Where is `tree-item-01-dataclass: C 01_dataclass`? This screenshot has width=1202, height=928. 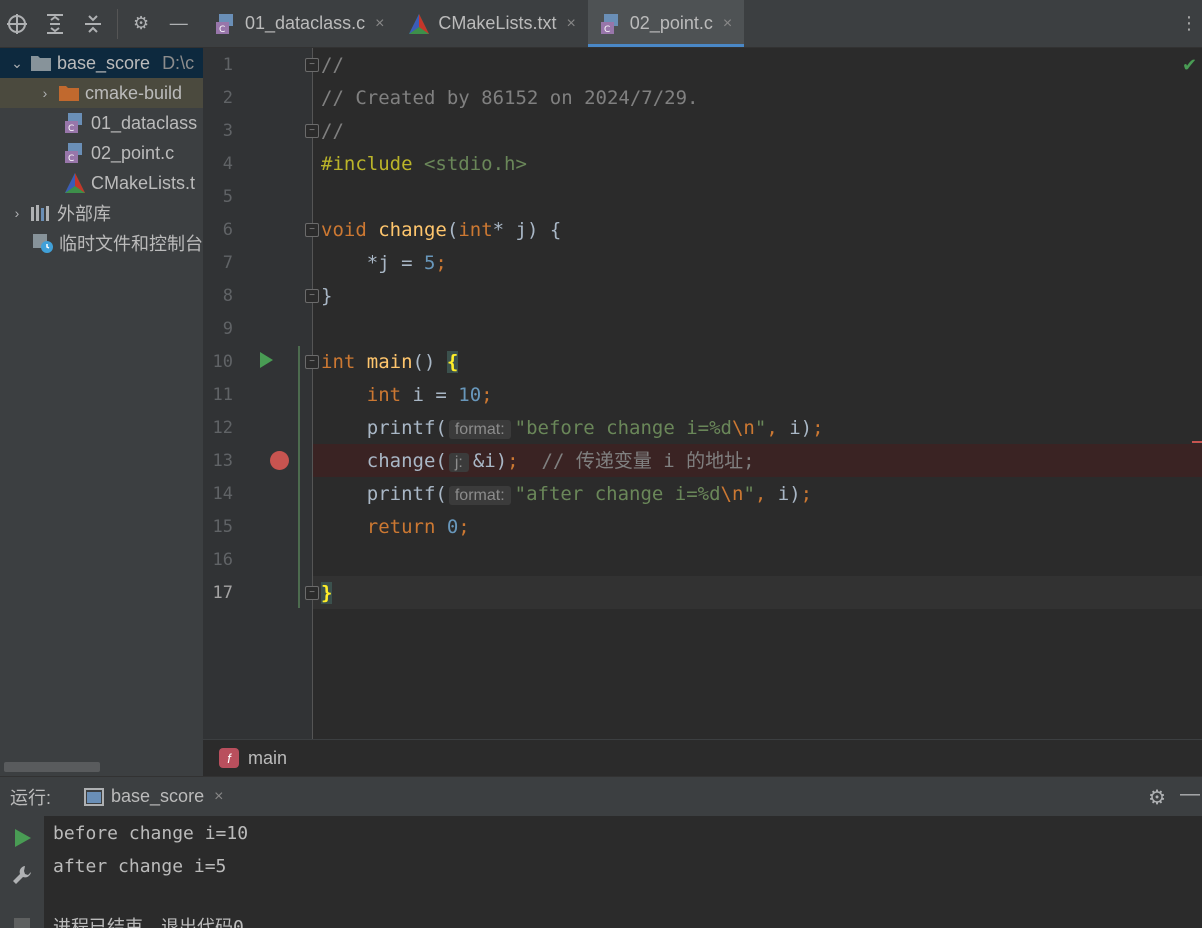
tree-item-01-dataclass: C 01_dataclass is located at coordinates (101, 123).